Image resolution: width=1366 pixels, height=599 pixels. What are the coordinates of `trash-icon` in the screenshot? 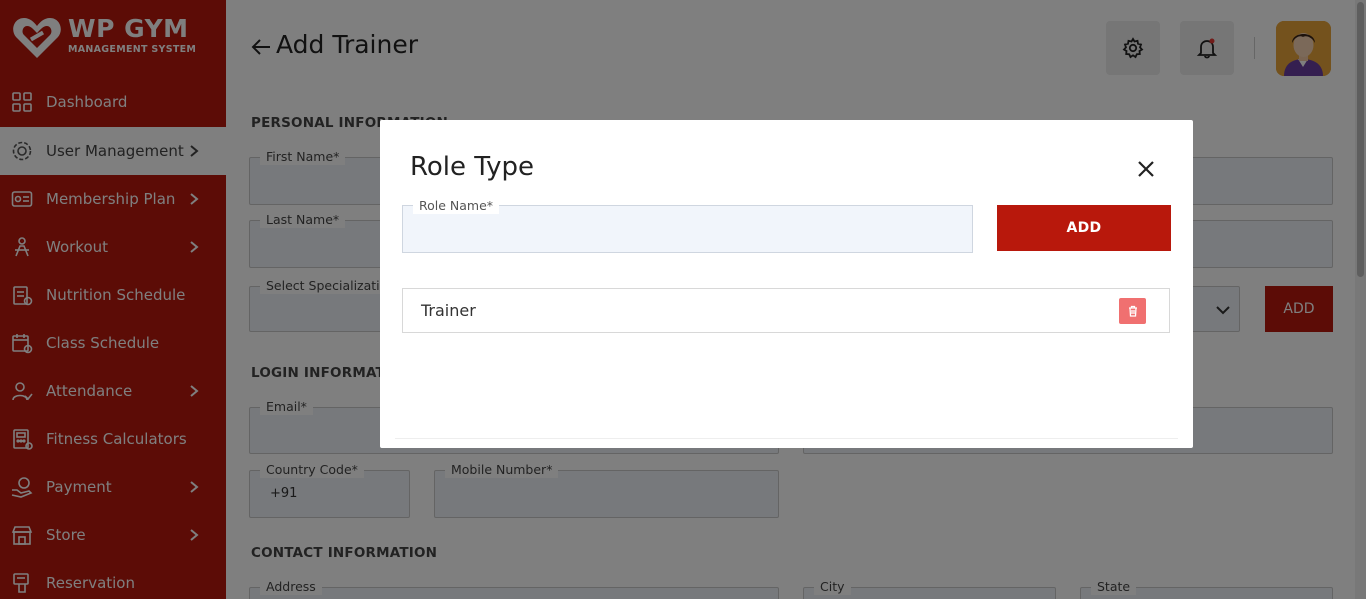 It's located at (1132, 311).